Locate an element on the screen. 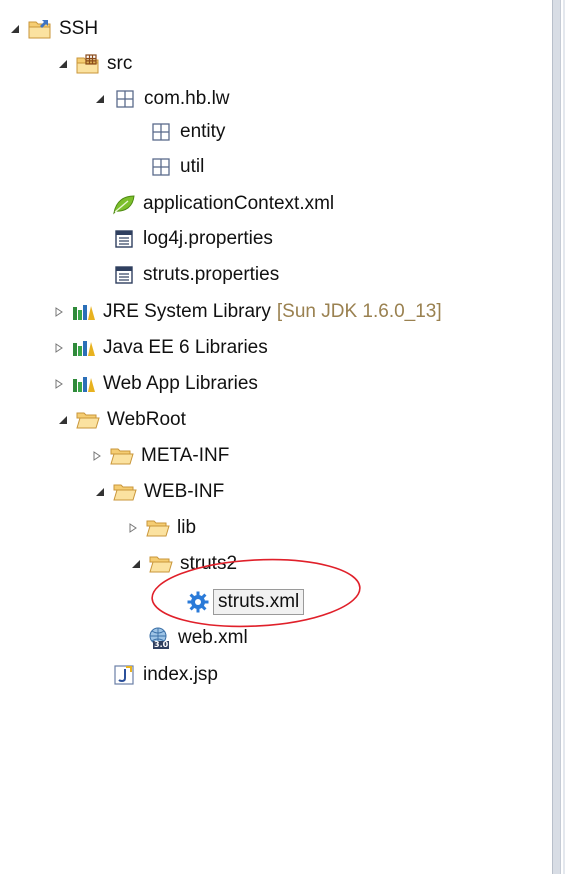 This screenshot has height=874, width=577. tree-item-label: log4j.properties is located at coordinates (208, 238).